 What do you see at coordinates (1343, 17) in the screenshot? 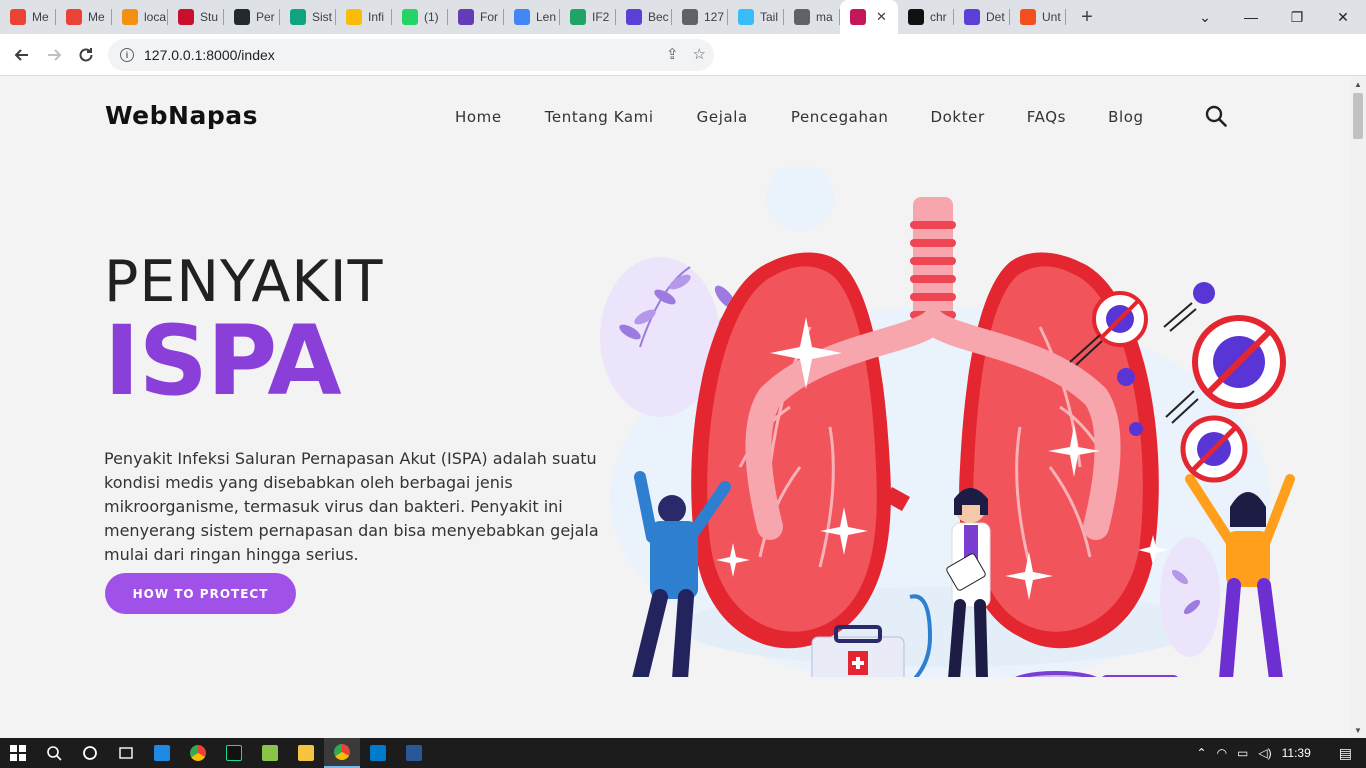
I see `window-close-button: ✕` at bounding box center [1343, 17].